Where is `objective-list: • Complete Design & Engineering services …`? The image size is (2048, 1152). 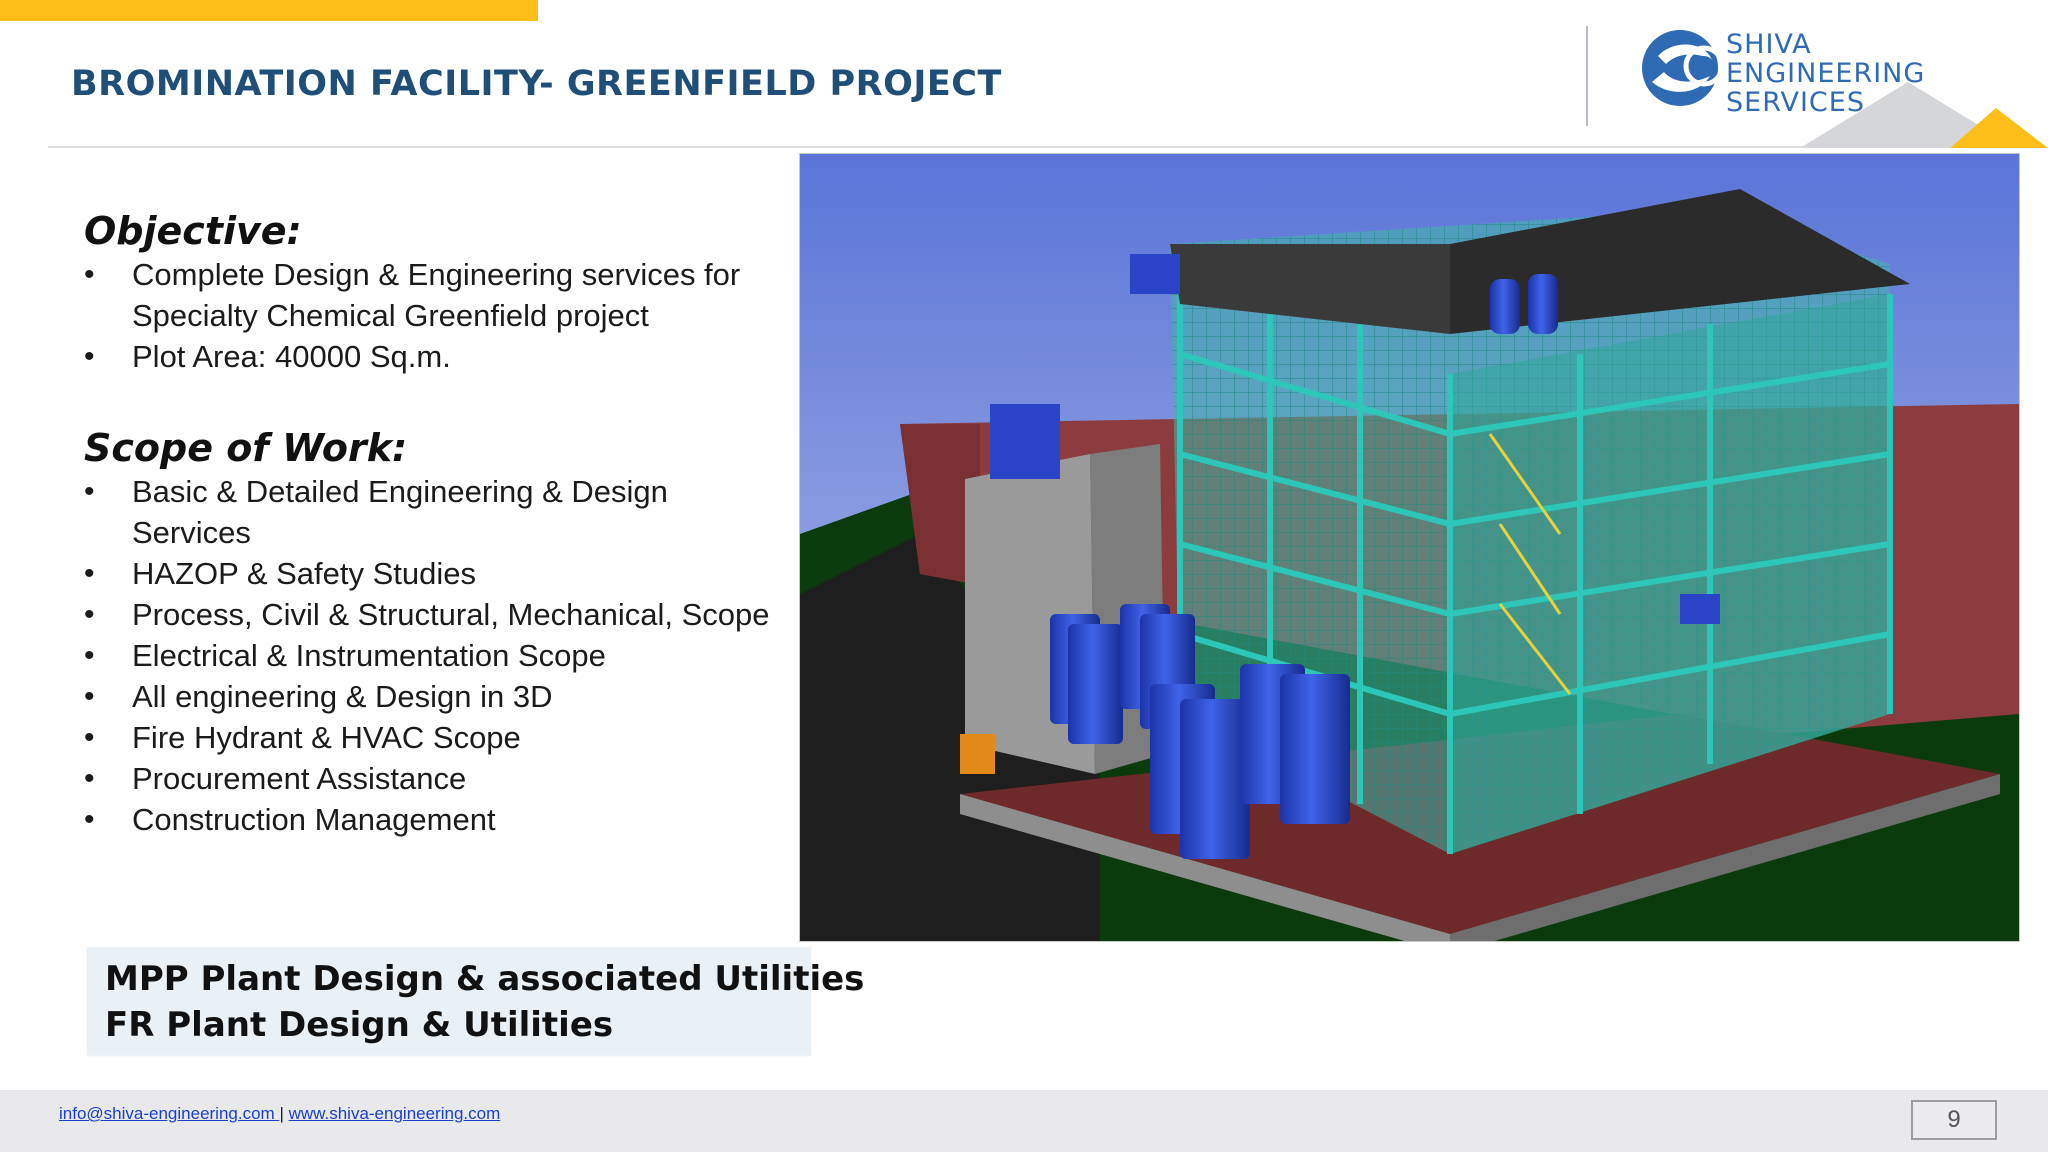 objective-list: • Complete Design & Engineering services … is located at coordinates (434, 315).